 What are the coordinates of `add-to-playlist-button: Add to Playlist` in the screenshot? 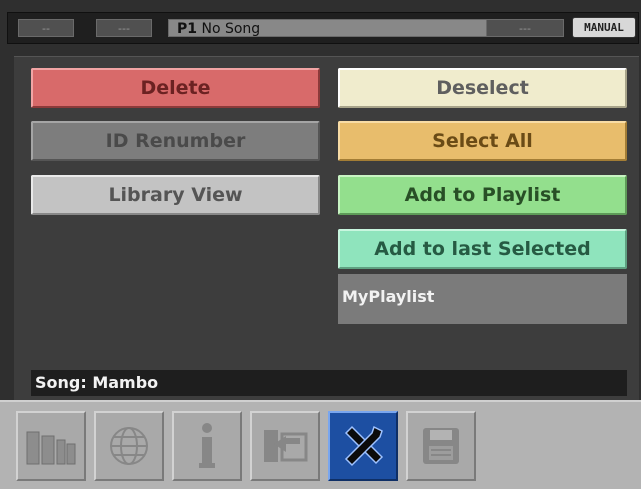 It's located at (482, 195).